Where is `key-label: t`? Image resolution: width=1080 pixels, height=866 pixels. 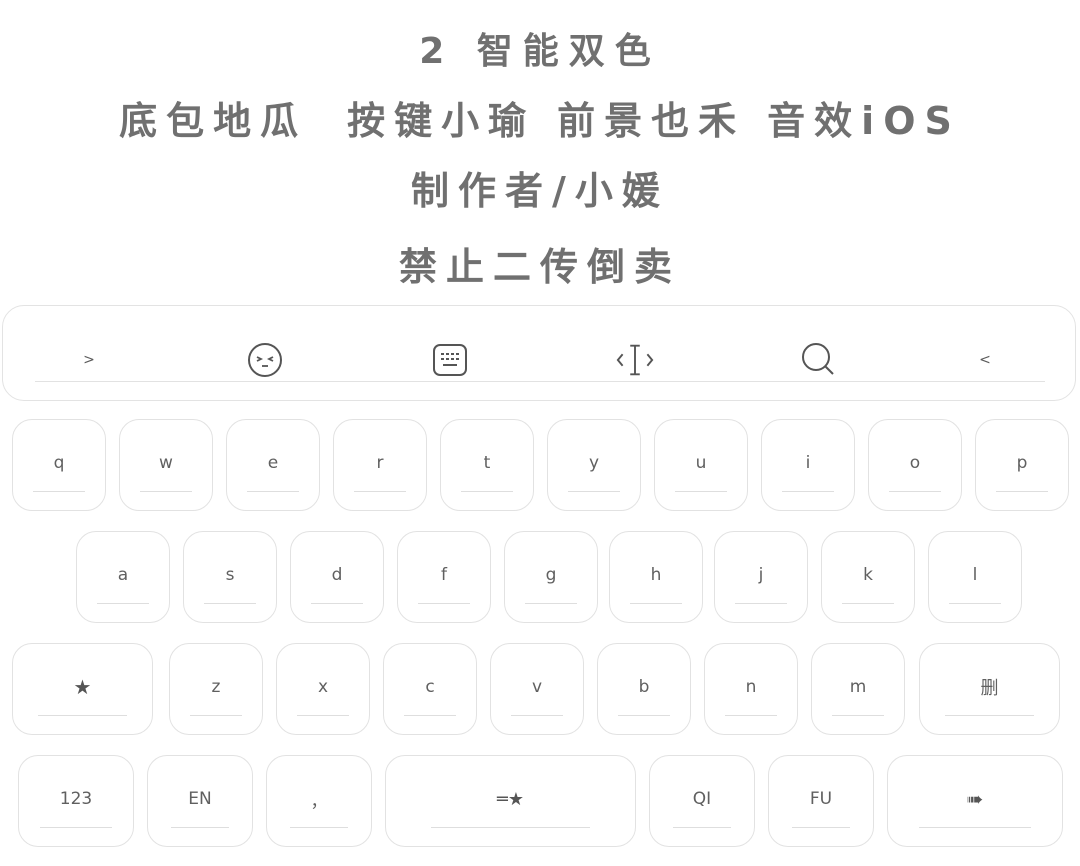
key-label: t is located at coordinates (487, 463).